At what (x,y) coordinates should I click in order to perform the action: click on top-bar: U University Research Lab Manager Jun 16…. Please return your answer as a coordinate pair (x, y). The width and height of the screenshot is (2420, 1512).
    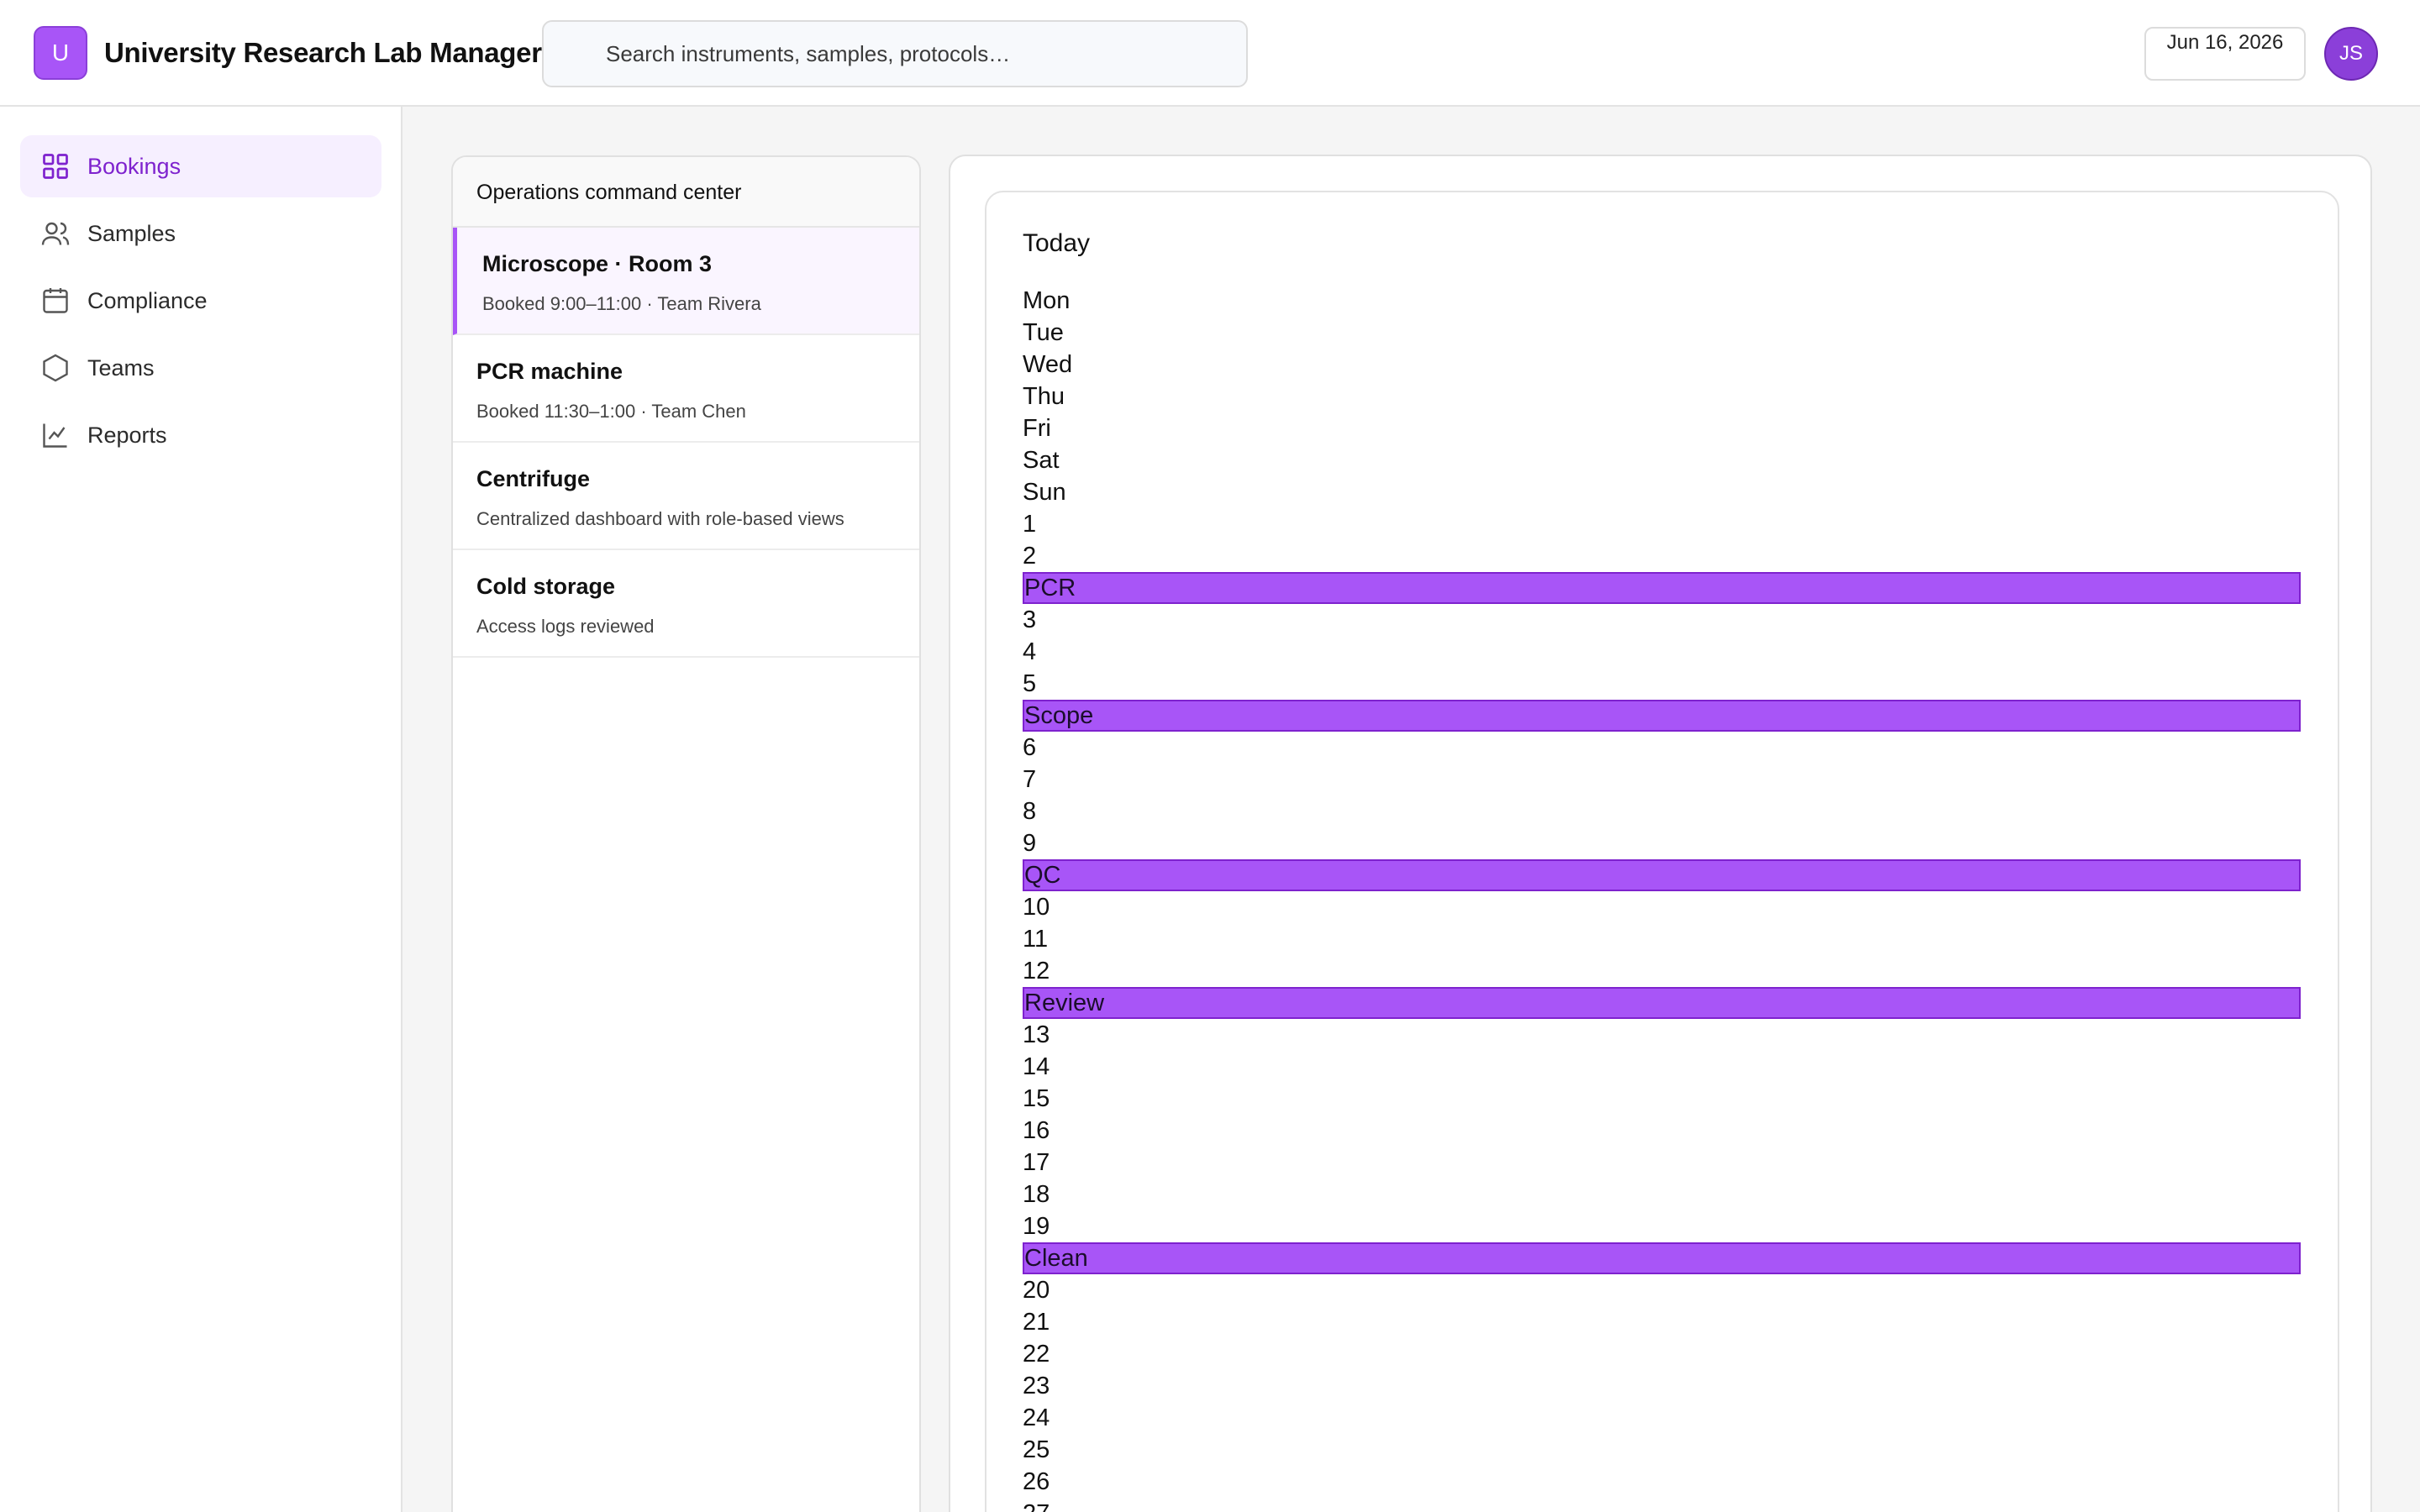
    Looking at the image, I should click on (1210, 53).